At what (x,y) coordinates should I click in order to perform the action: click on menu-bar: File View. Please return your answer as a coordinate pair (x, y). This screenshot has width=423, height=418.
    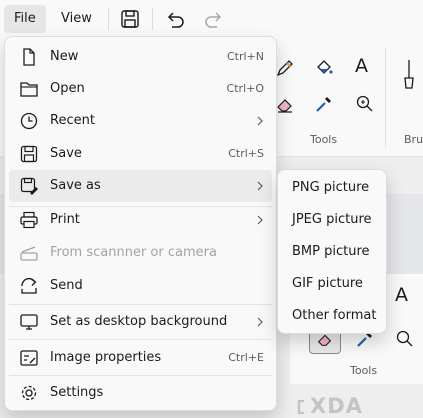
    Looking at the image, I should click on (211, 19).